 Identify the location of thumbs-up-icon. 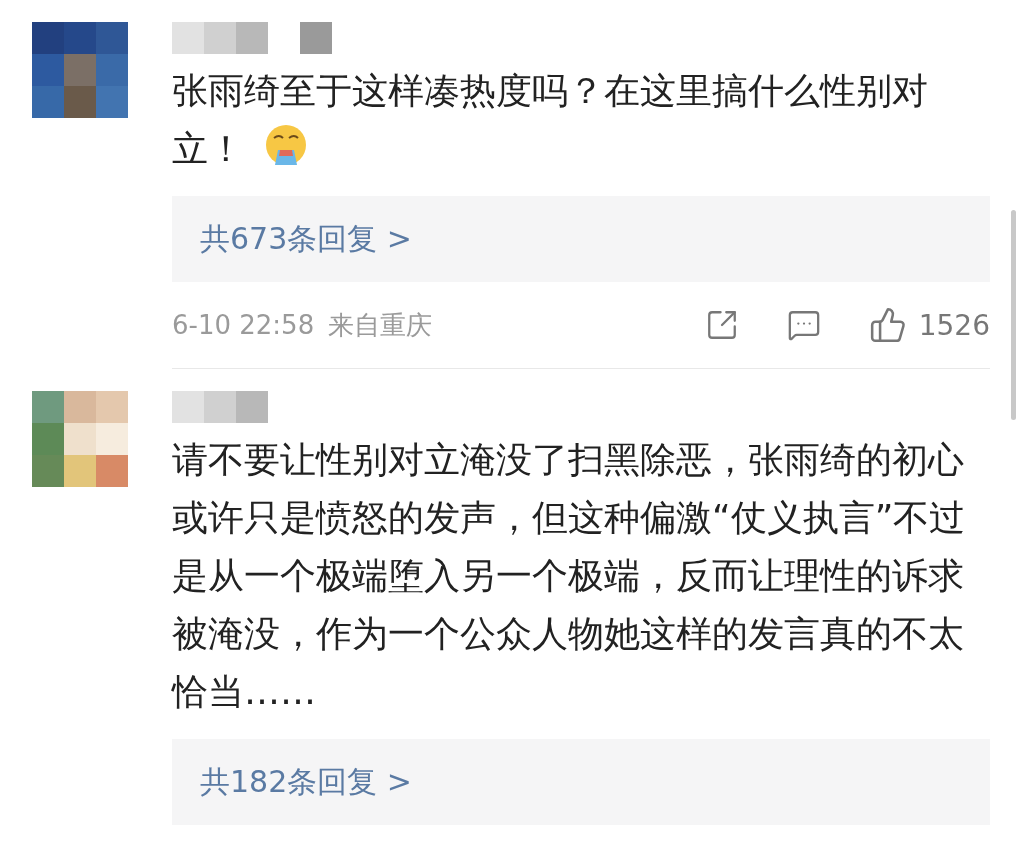
(887, 325).